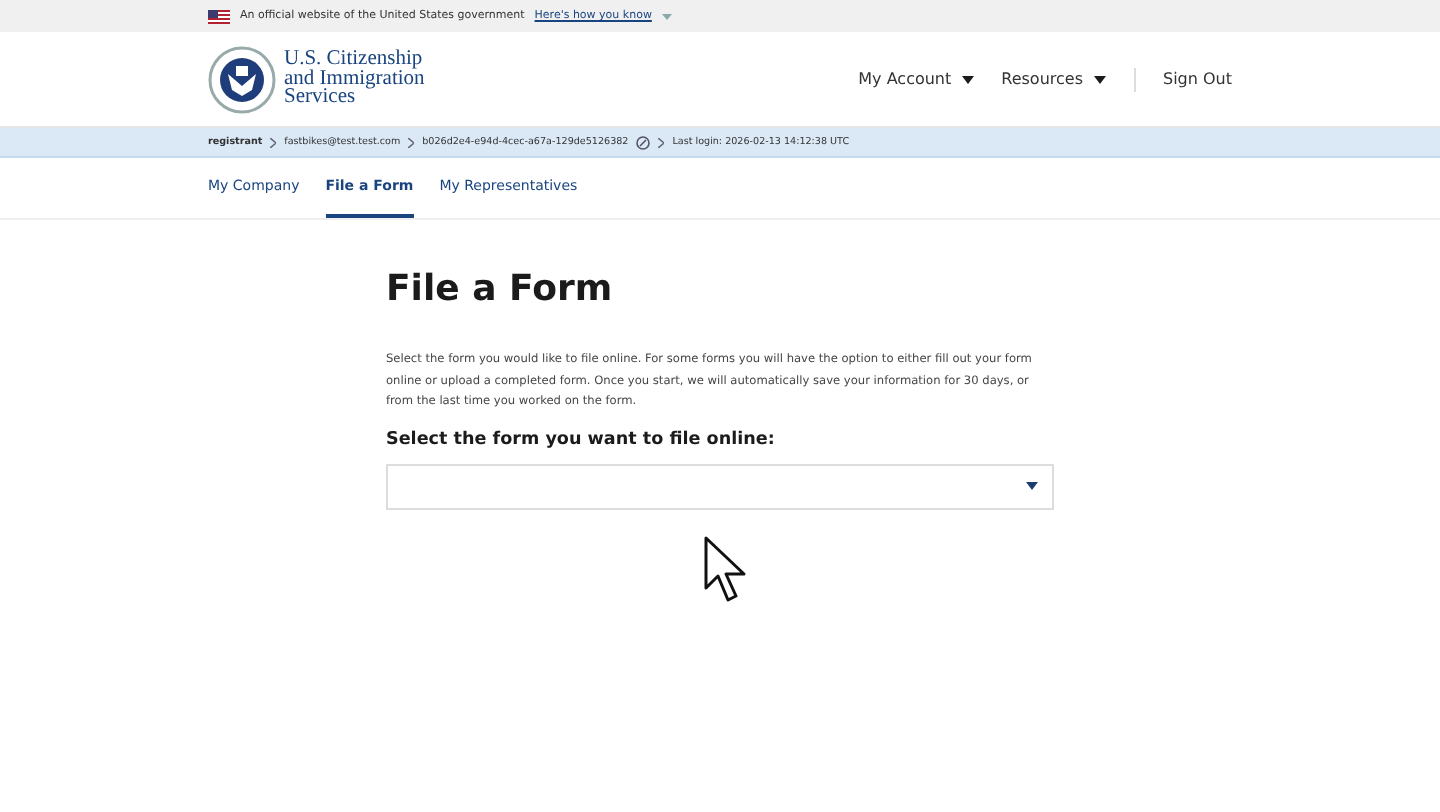 The width and height of the screenshot is (1440, 812). Describe the element at coordinates (242, 79) in the screenshot. I see `seal-icon` at that location.